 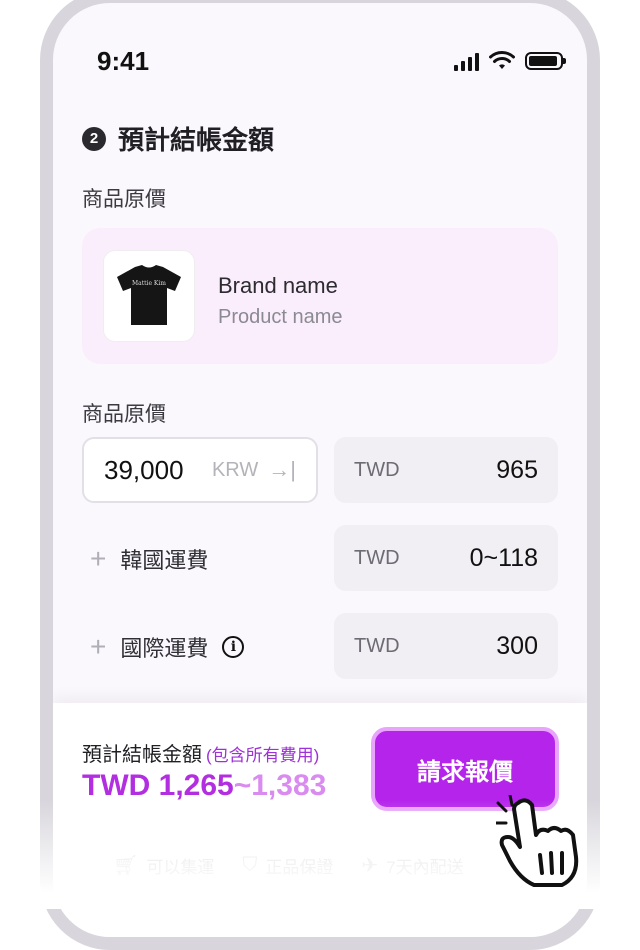 I want to click on total-amount-prefix: TWD 1,265, so click(x=158, y=785).